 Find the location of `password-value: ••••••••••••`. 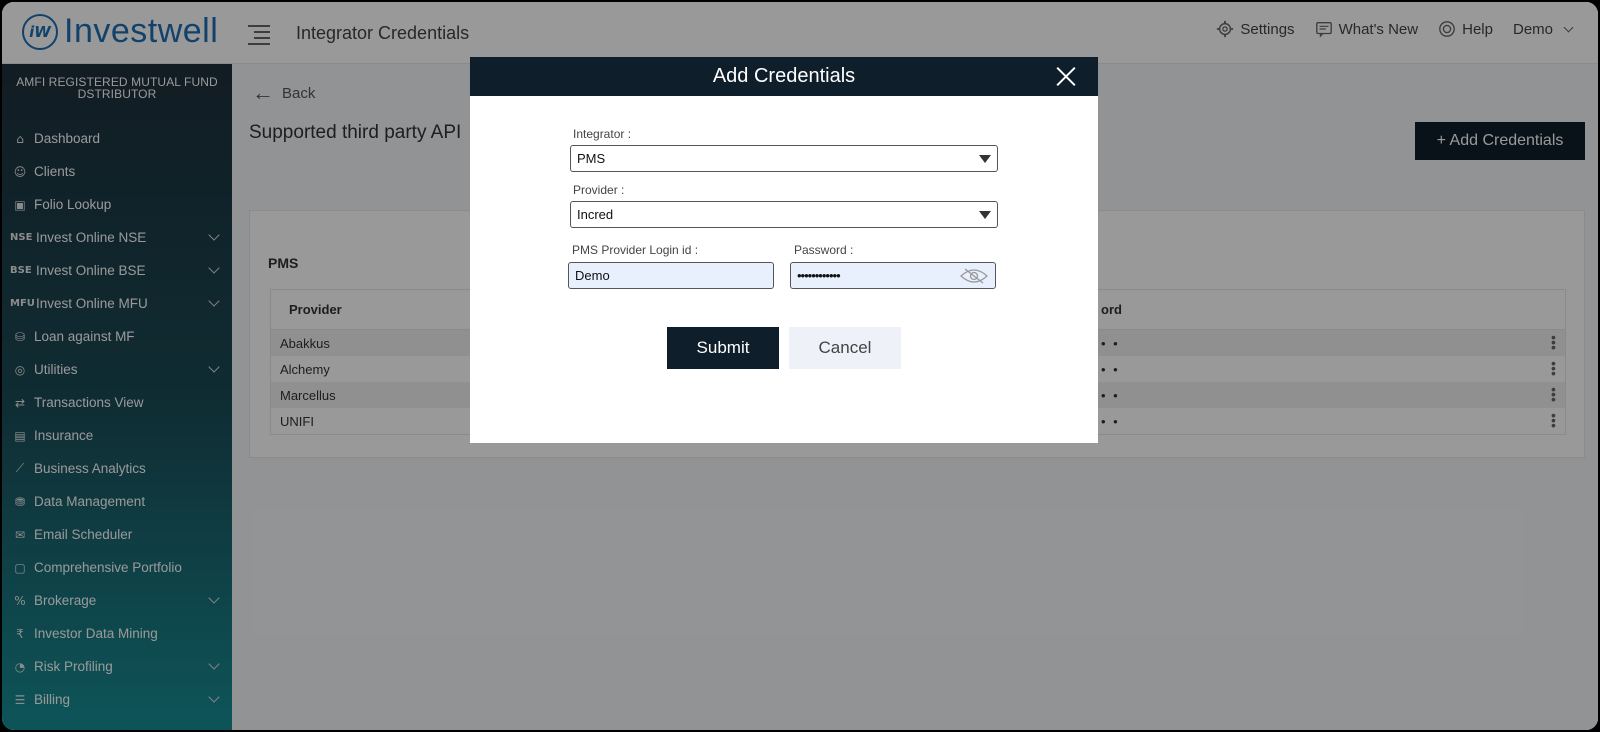

password-value: •••••••••••• is located at coordinates (819, 275).